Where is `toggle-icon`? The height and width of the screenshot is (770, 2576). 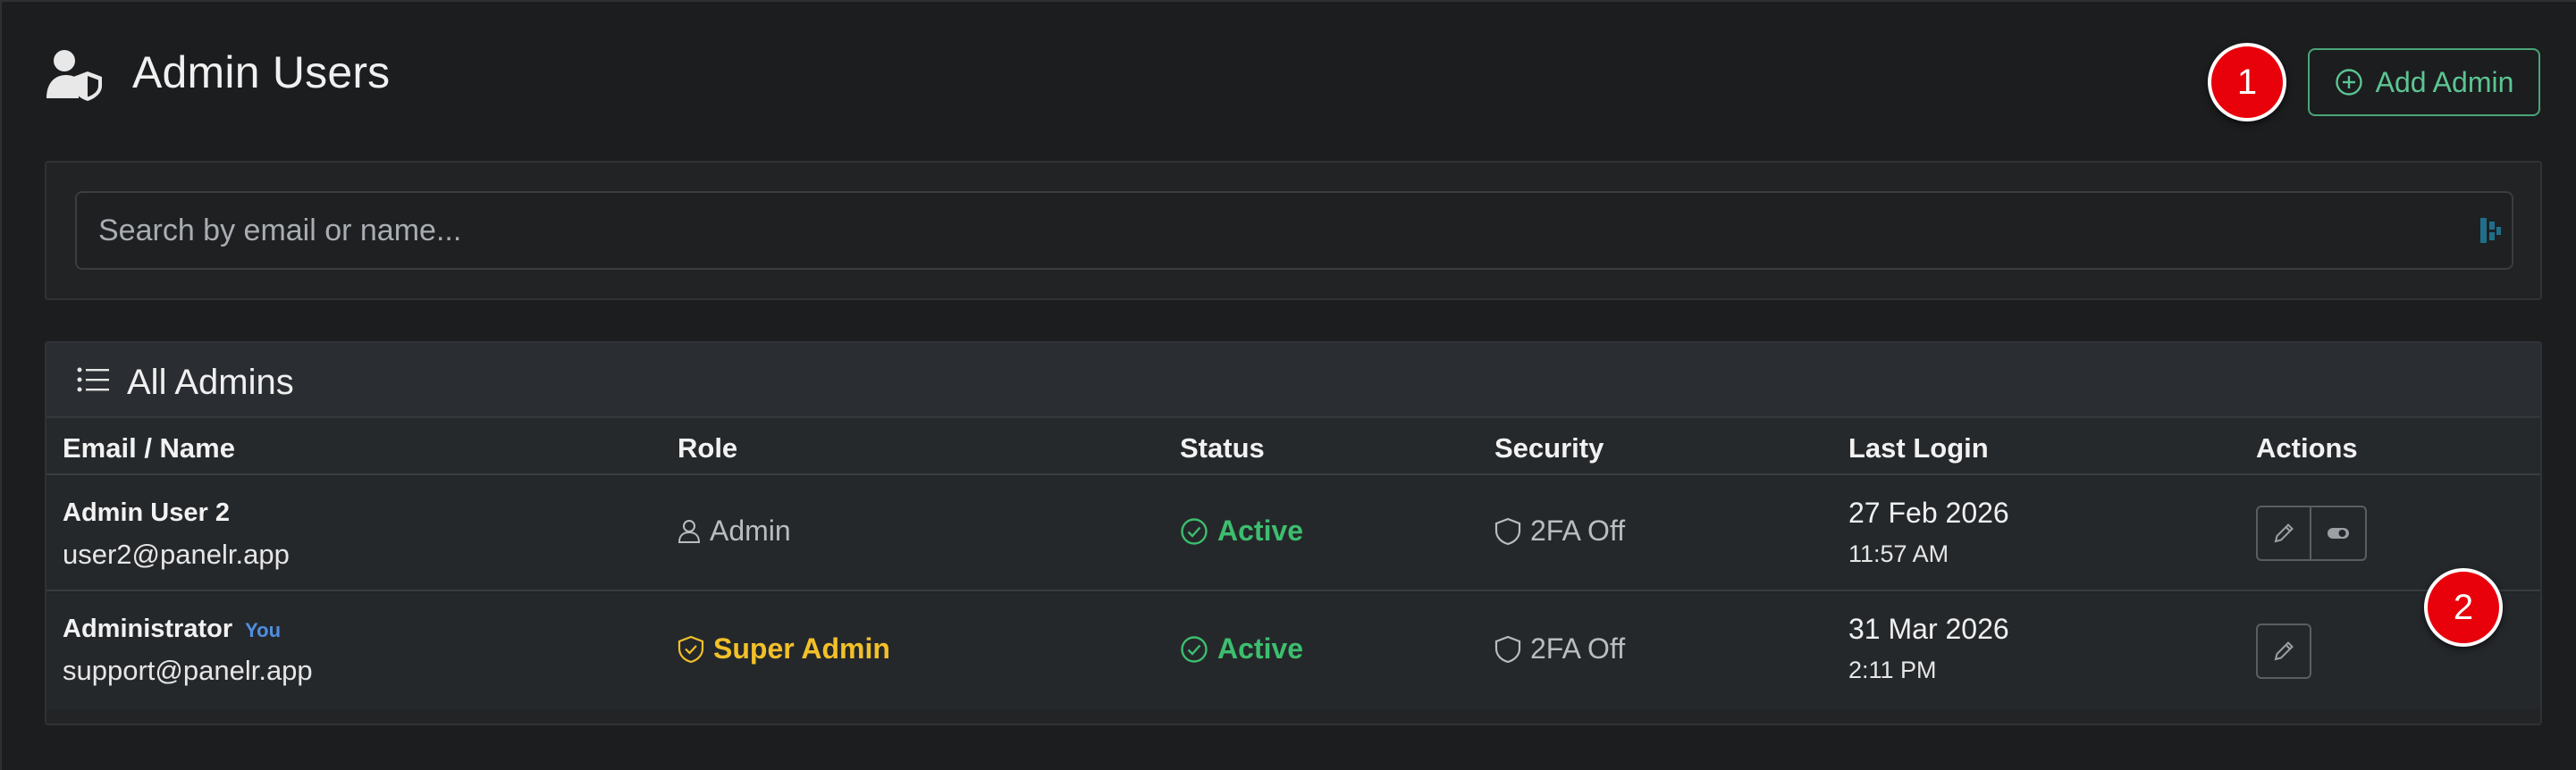
toggle-icon is located at coordinates (2339, 533).